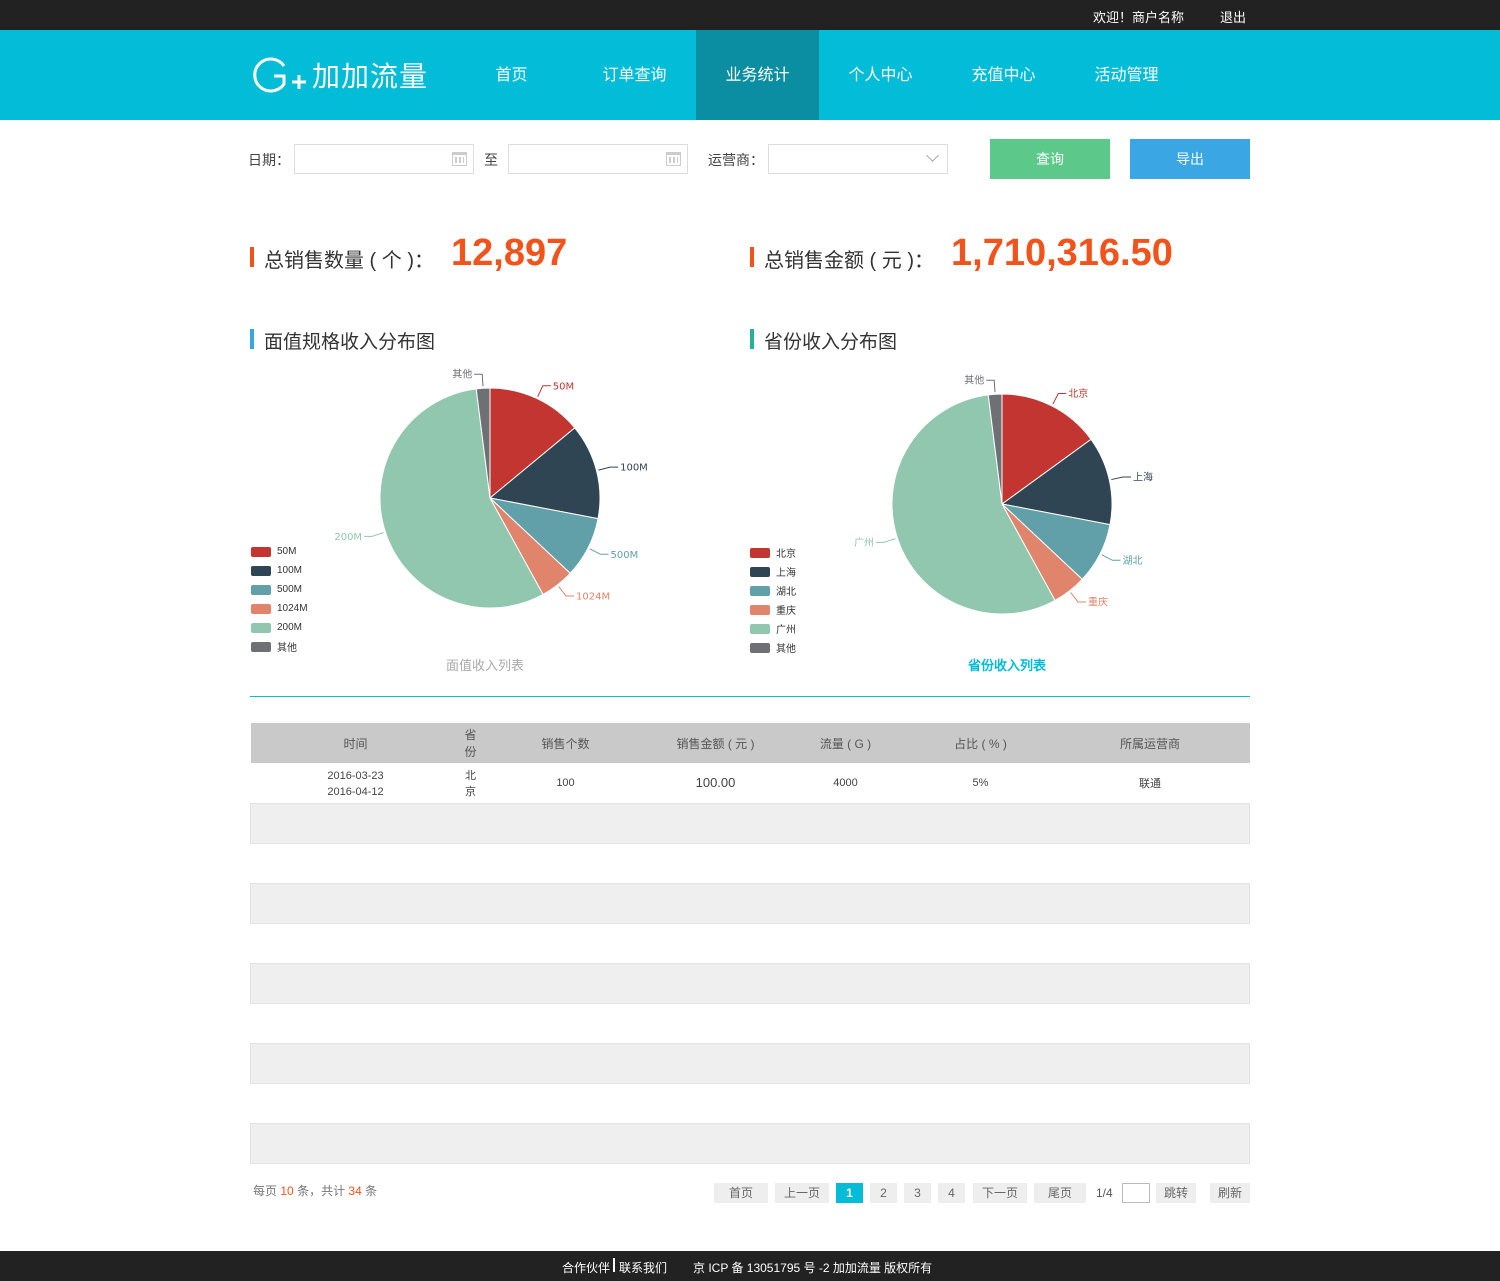 This screenshot has height=1281, width=1500. I want to click on legend-item: 50M, so click(279, 551).